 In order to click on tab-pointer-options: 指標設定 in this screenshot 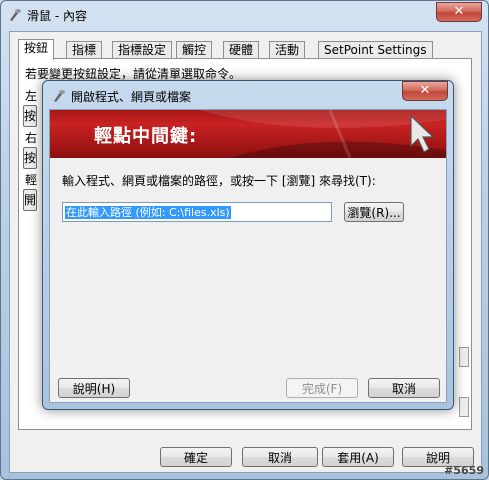, I will do `click(142, 50)`.